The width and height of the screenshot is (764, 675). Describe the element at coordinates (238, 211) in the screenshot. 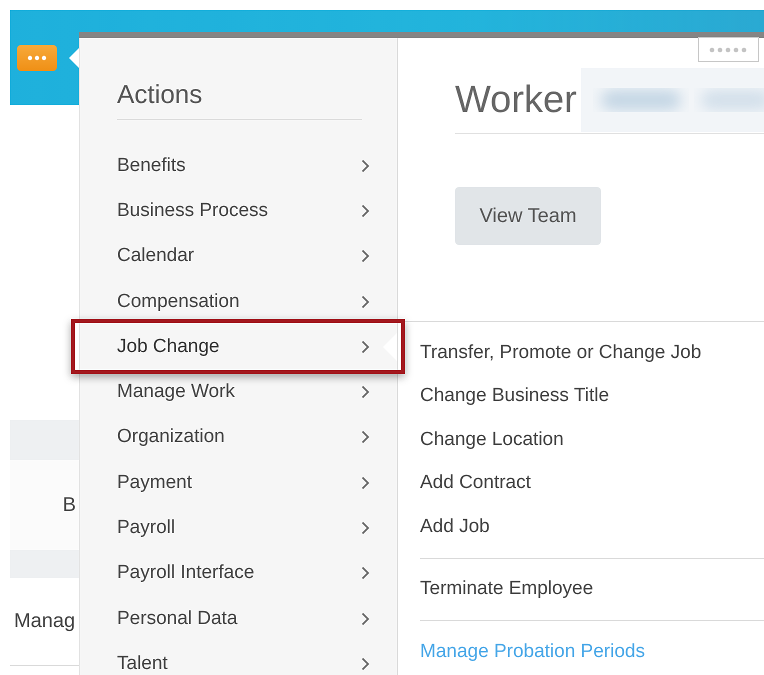

I see `menu-item: Business Process` at that location.